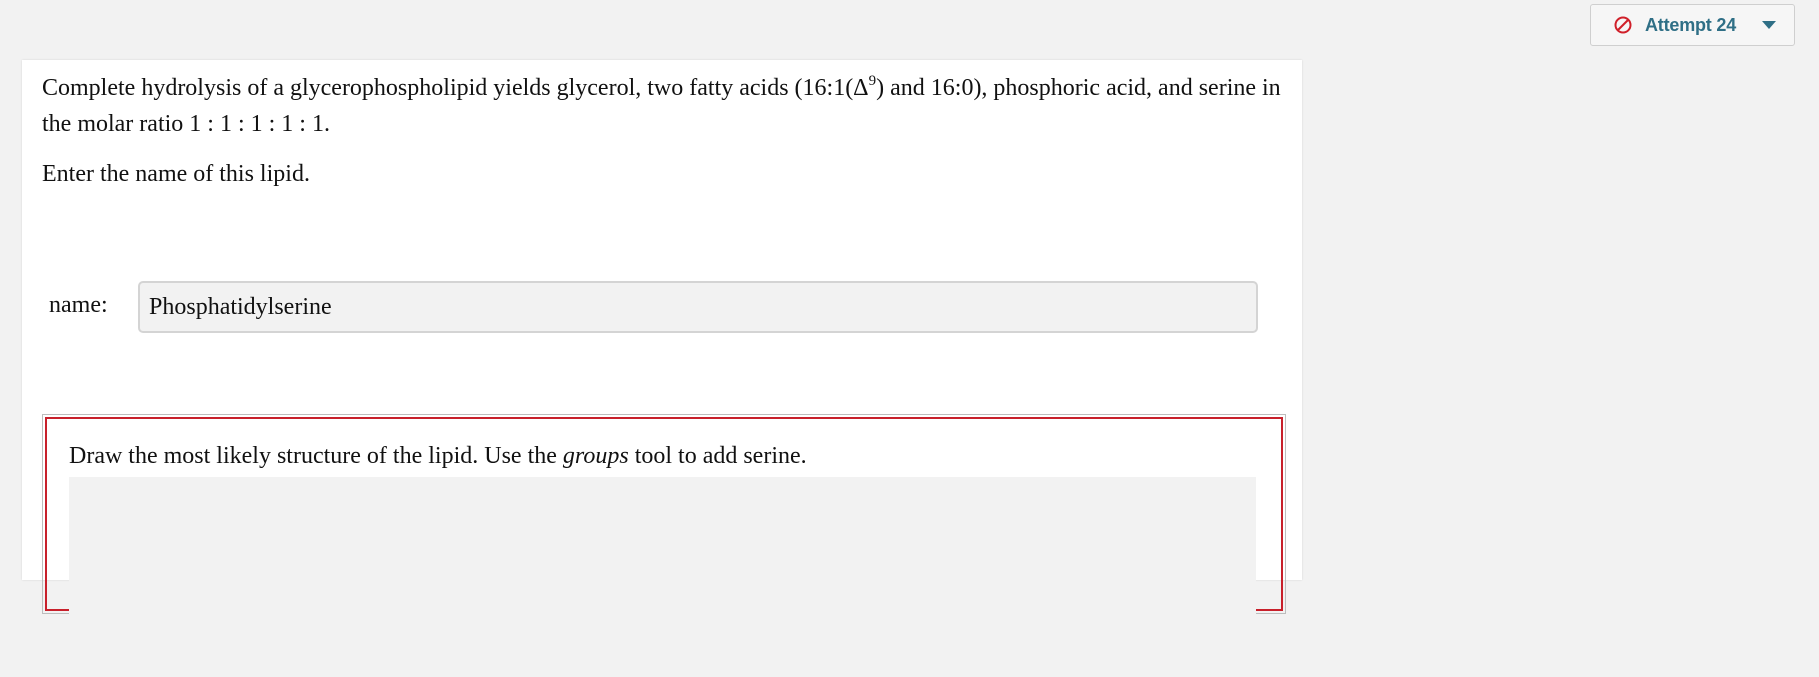 The width and height of the screenshot is (1819, 677). Describe the element at coordinates (872, 81) in the screenshot. I see `question-superscript: 9` at that location.